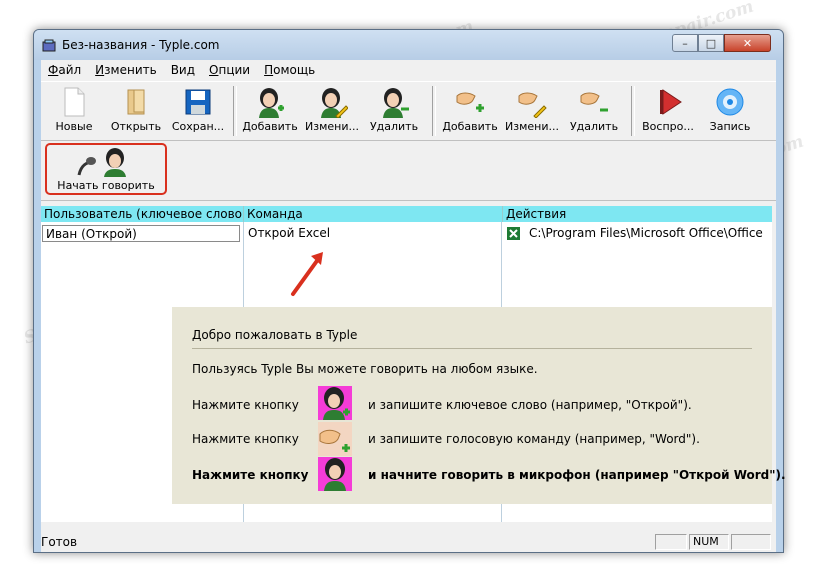 This screenshot has width=813, height=584. I want to click on step3-prefix: Нажмите кнопку, so click(250, 475).